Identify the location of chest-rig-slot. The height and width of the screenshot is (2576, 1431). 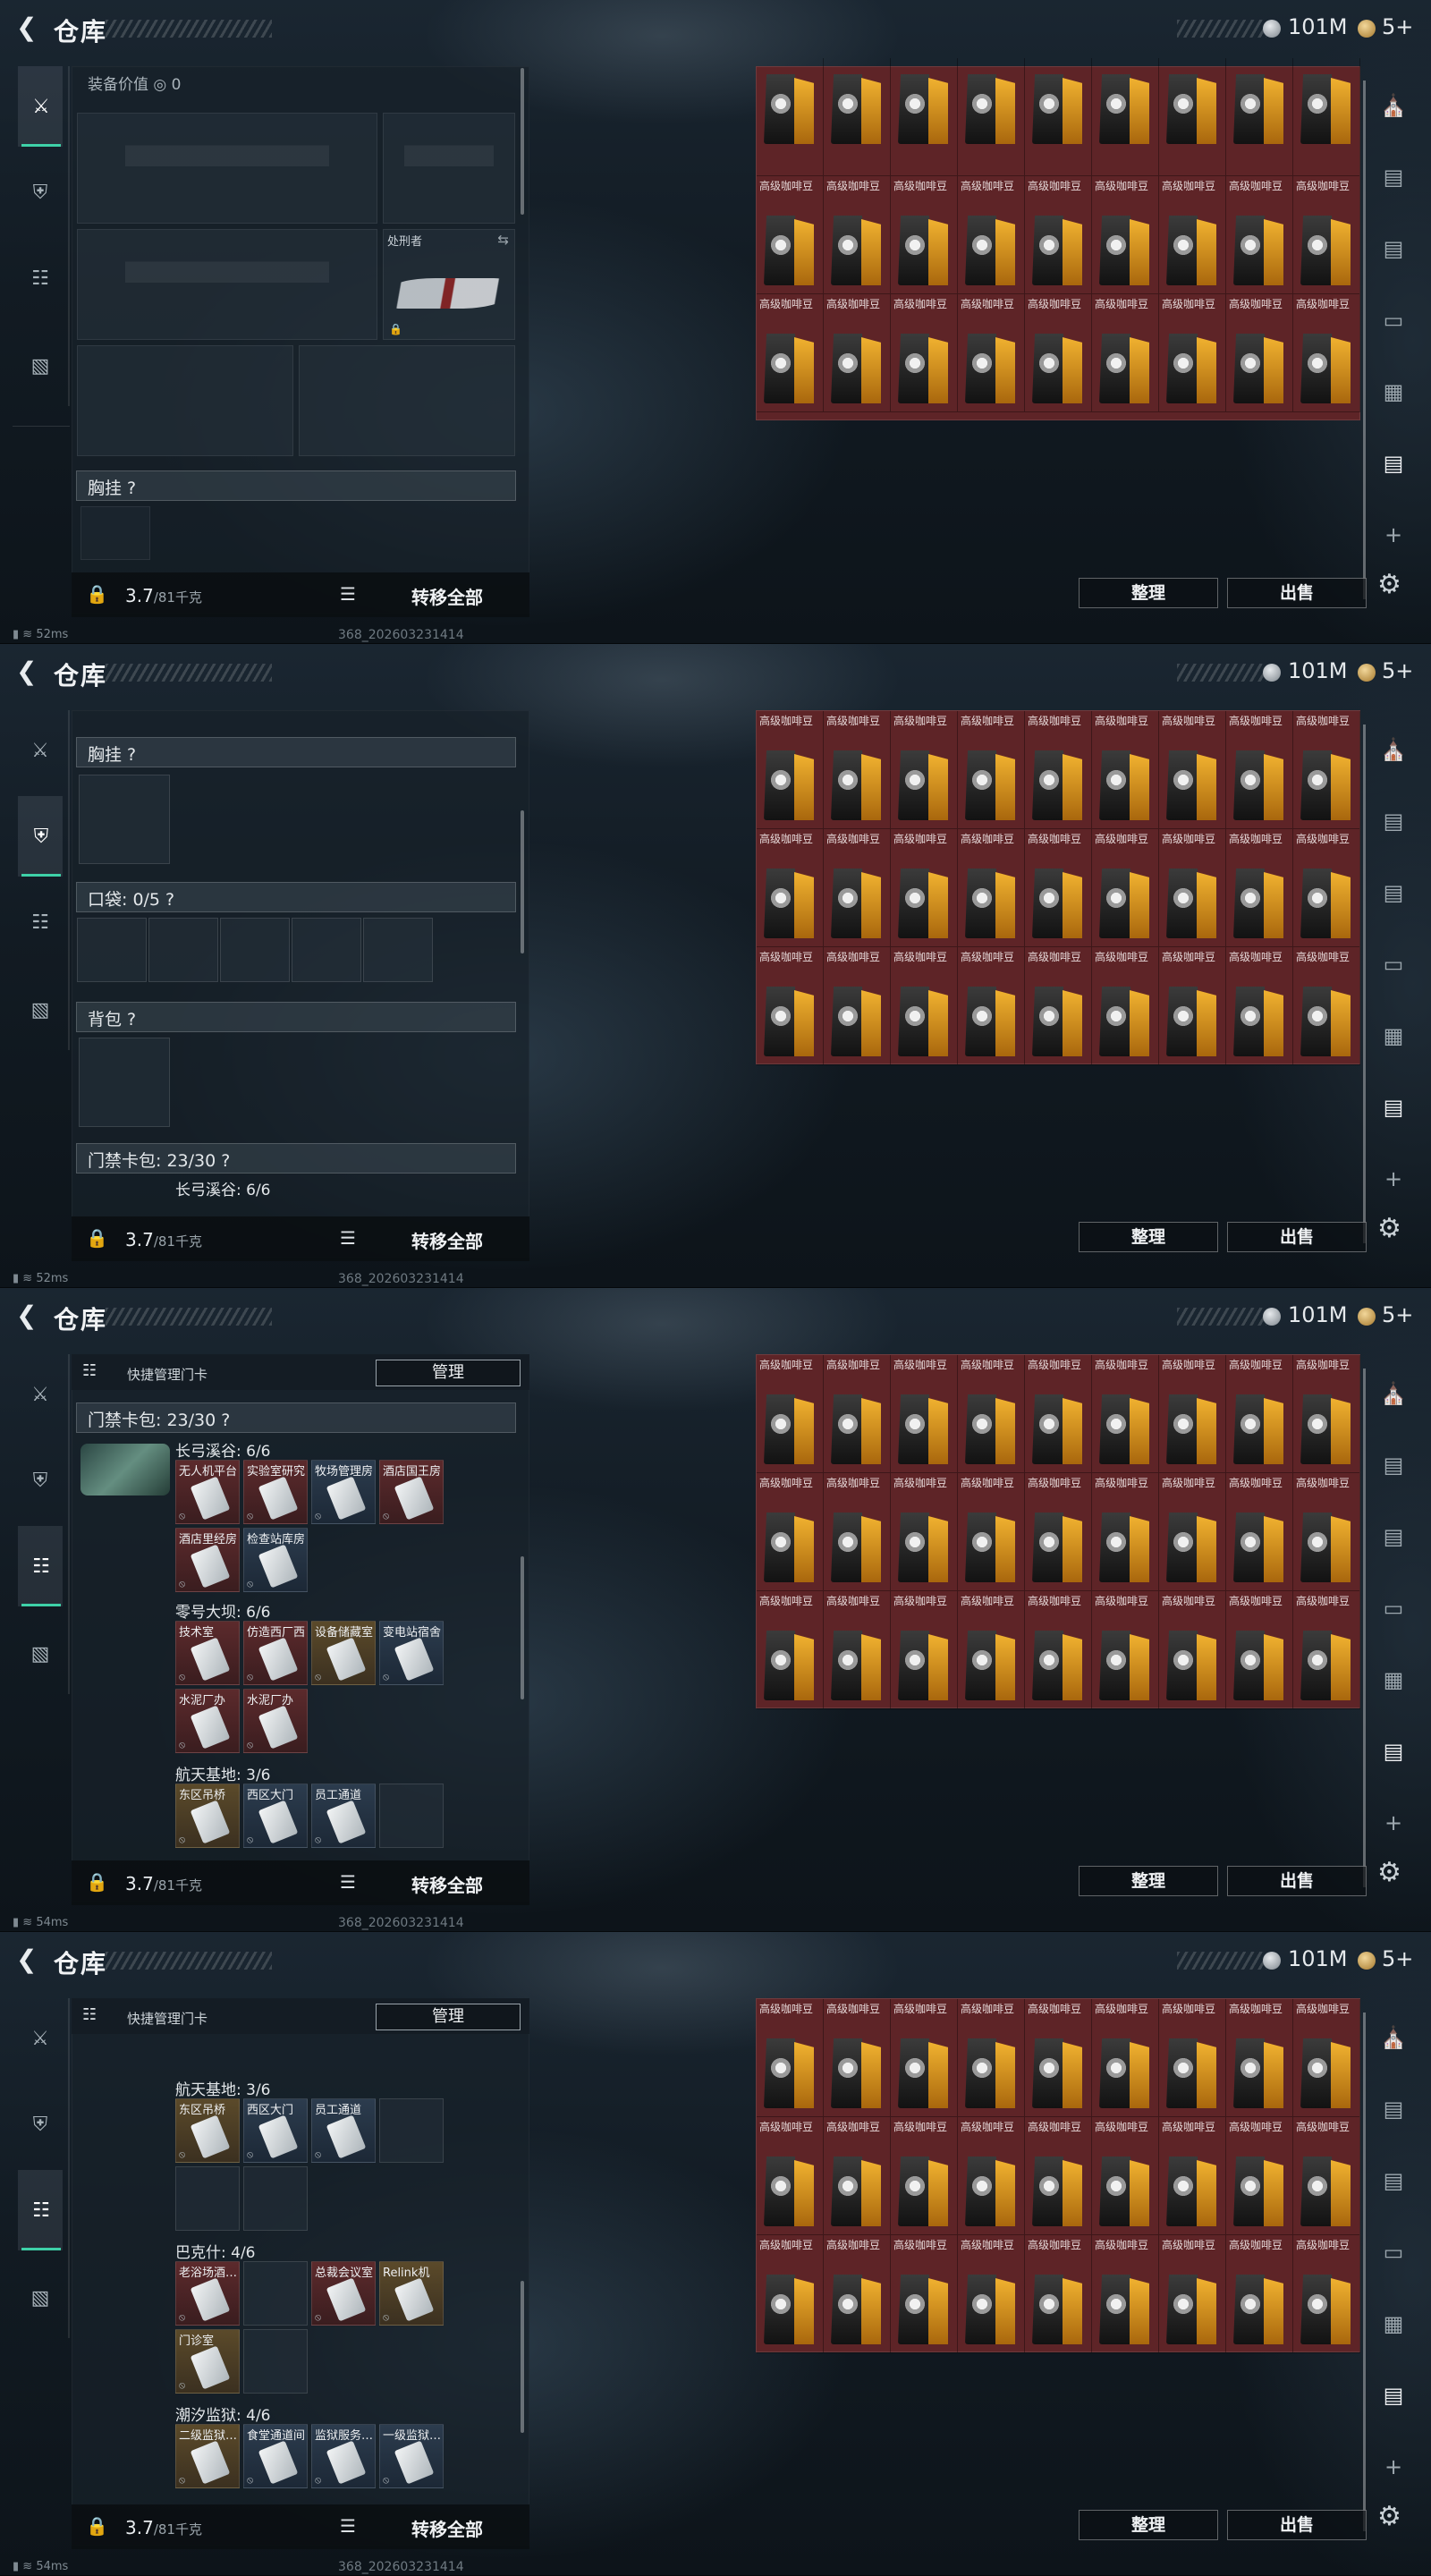
(115, 533).